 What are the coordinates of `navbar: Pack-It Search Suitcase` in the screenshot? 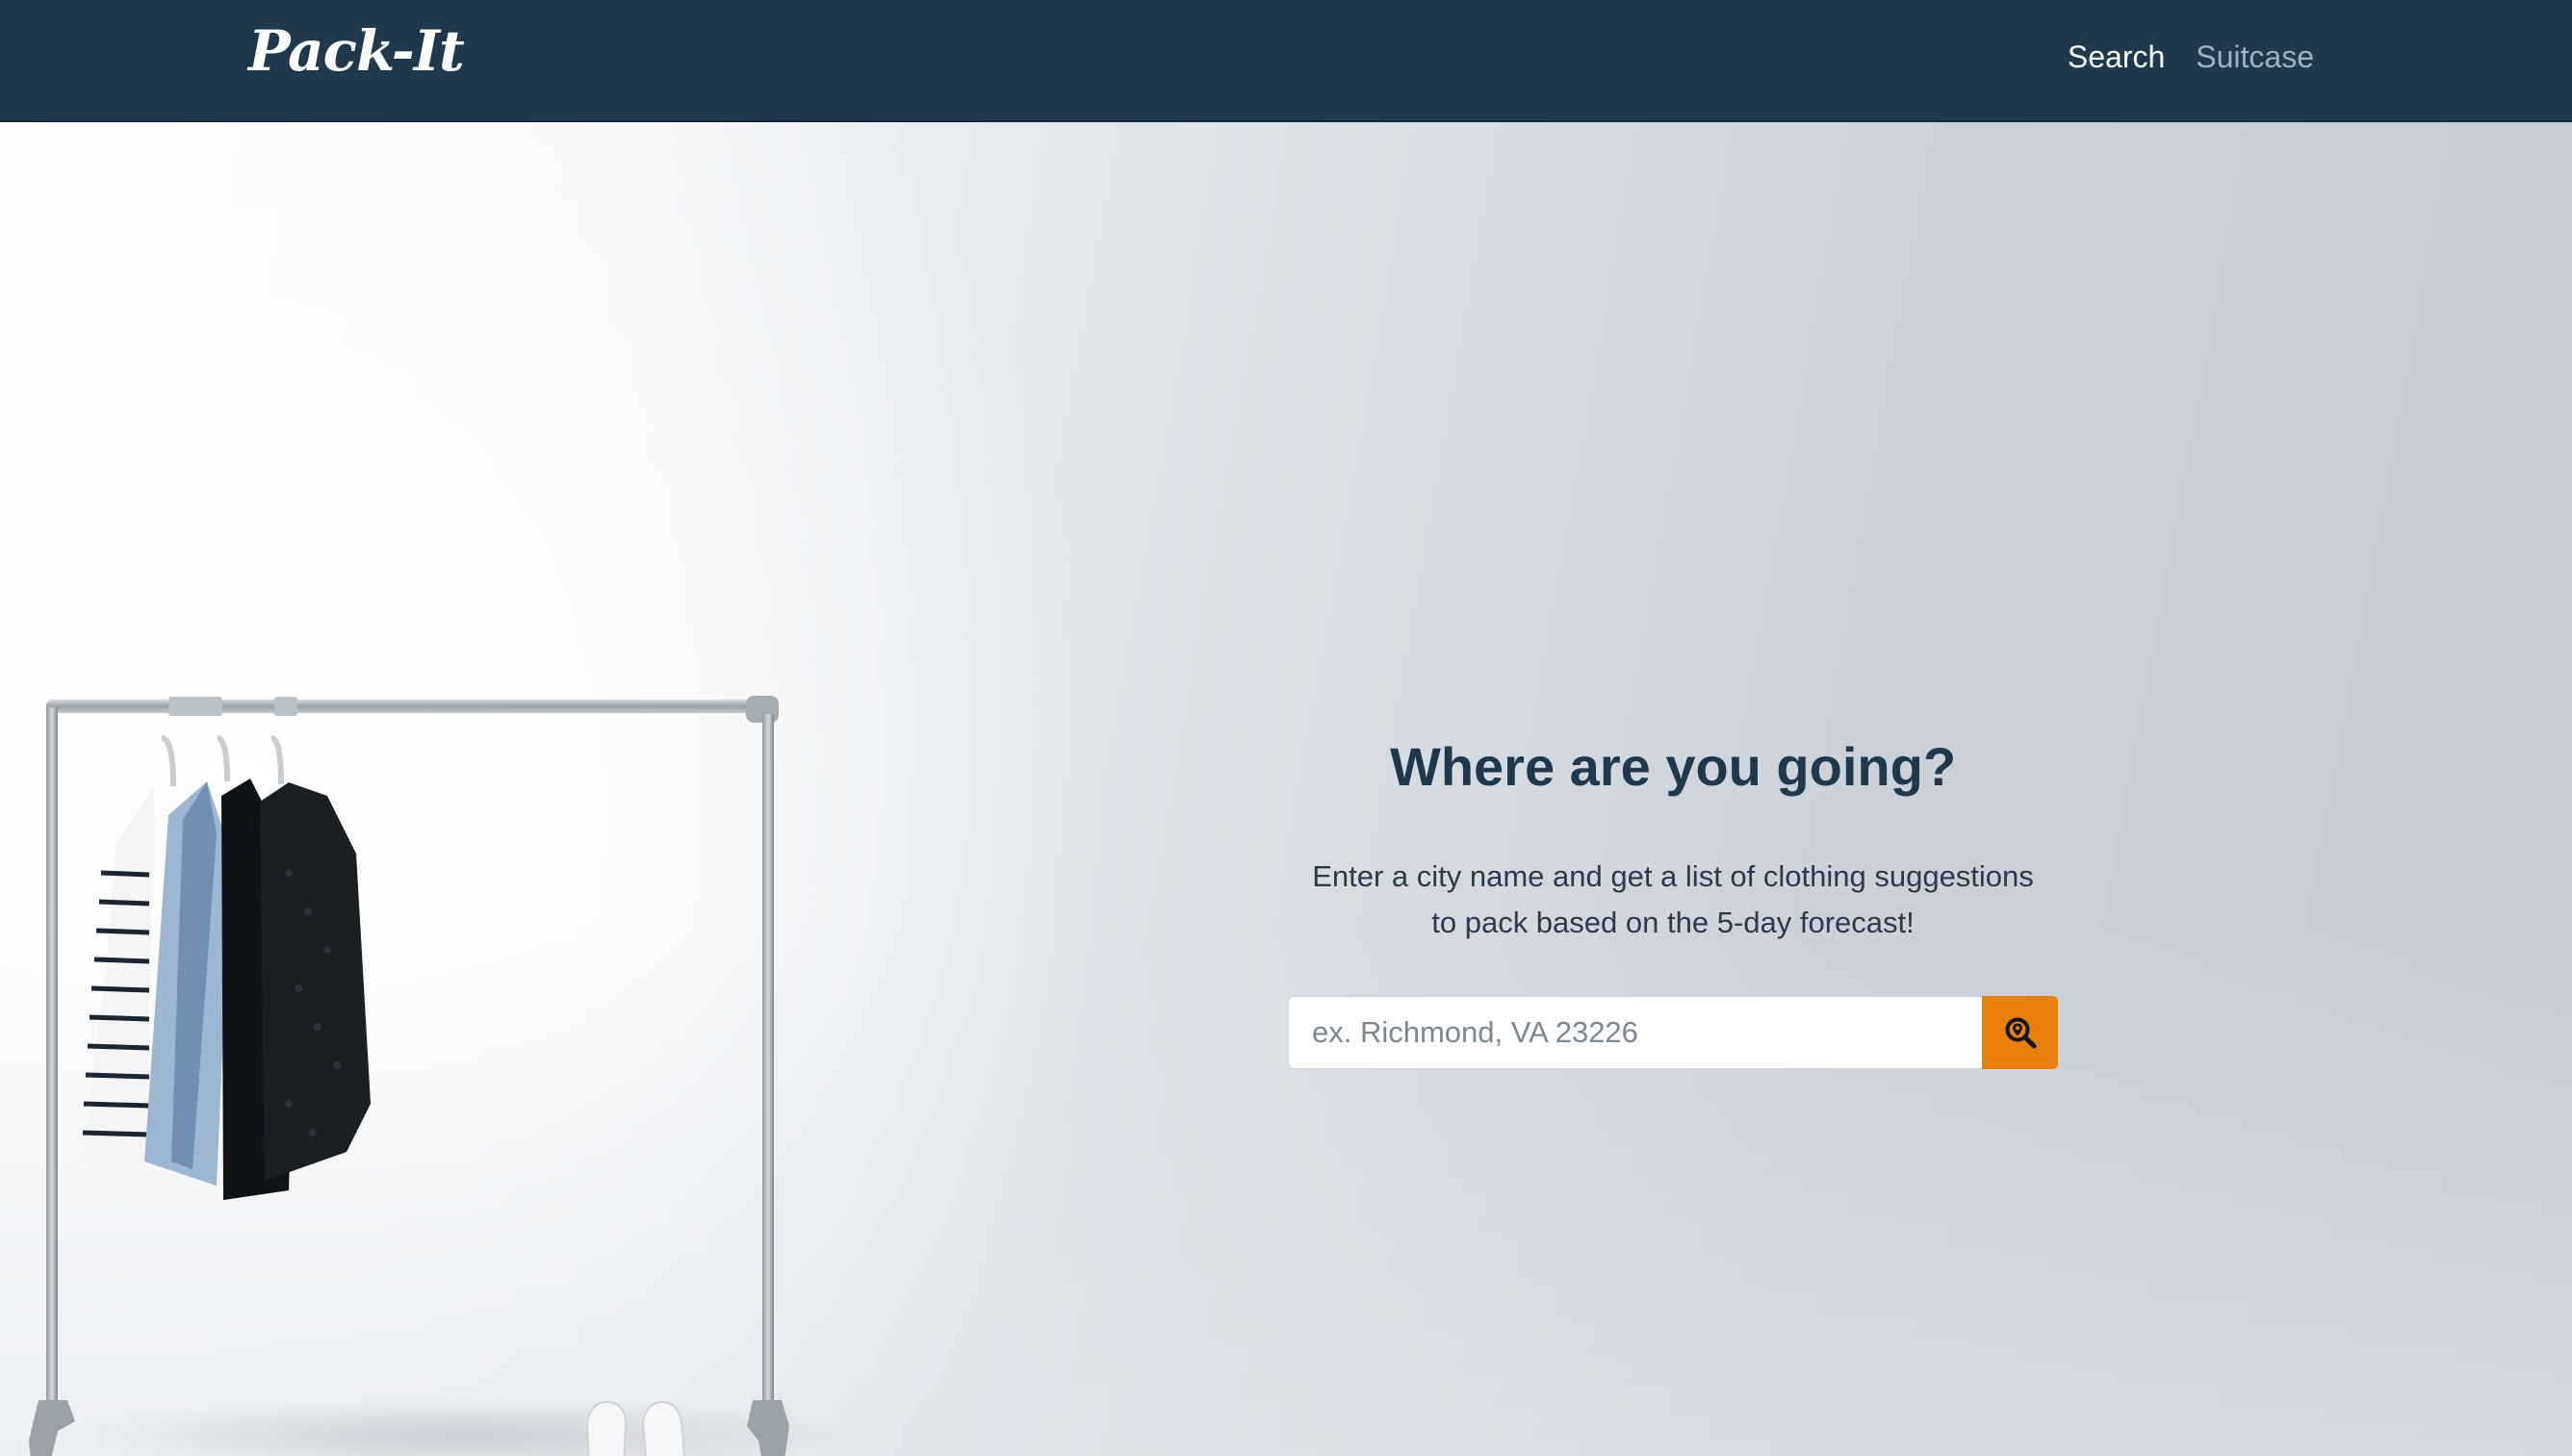 It's located at (1286, 61).